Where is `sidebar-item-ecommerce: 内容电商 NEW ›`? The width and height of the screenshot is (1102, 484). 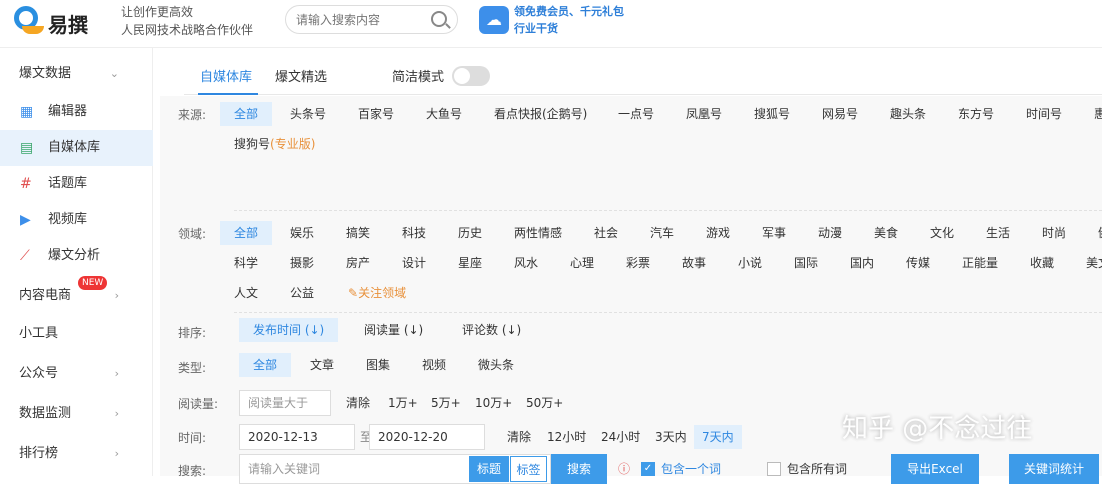 sidebar-item-ecommerce: 内容电商 NEW › is located at coordinates (76, 295).